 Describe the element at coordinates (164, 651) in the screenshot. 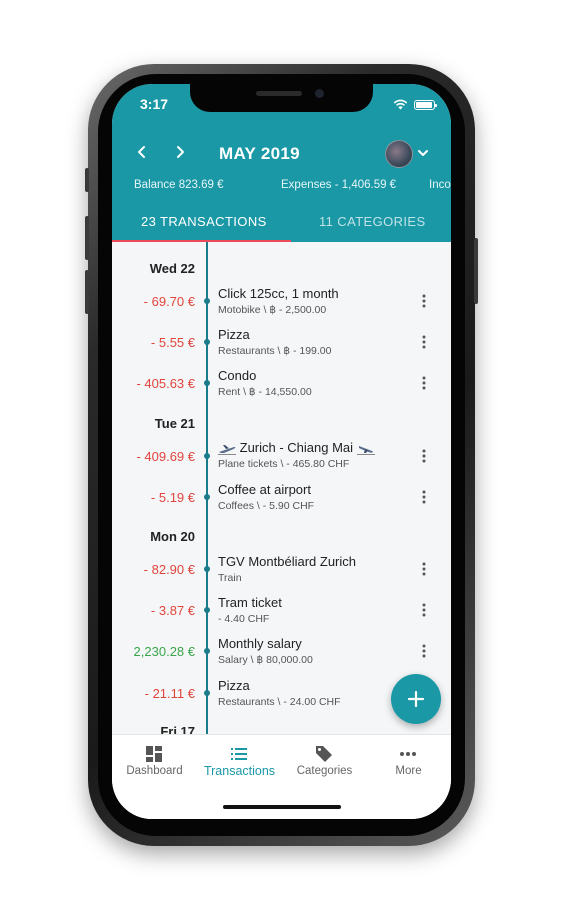

I see `transaction-amount: 2,230.28 €` at that location.